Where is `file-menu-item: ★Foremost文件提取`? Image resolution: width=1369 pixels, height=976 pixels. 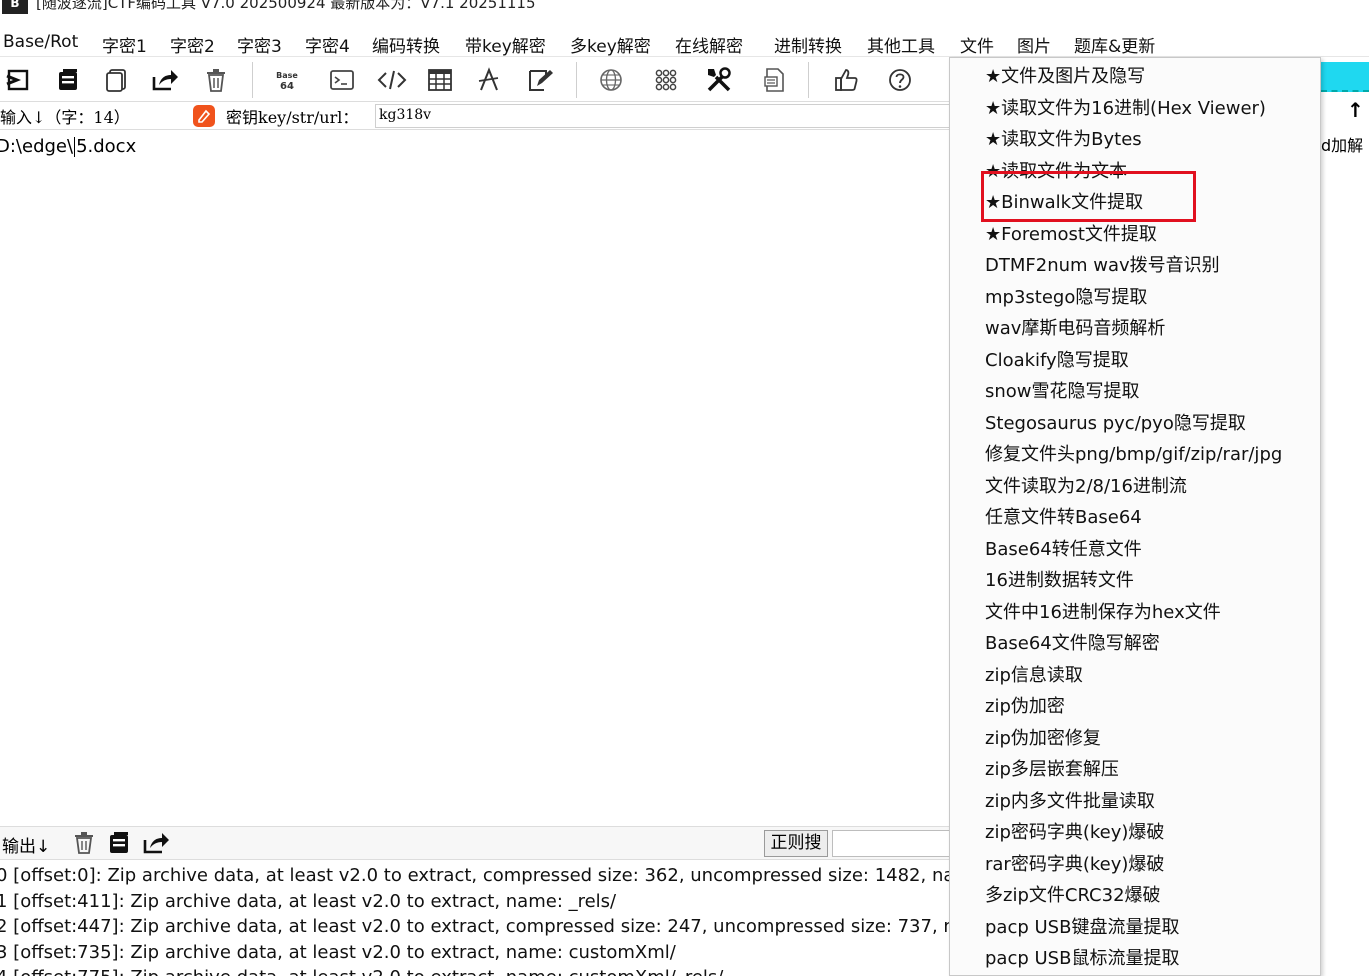 file-menu-item: ★Foremost文件提取 is located at coordinates (1071, 235).